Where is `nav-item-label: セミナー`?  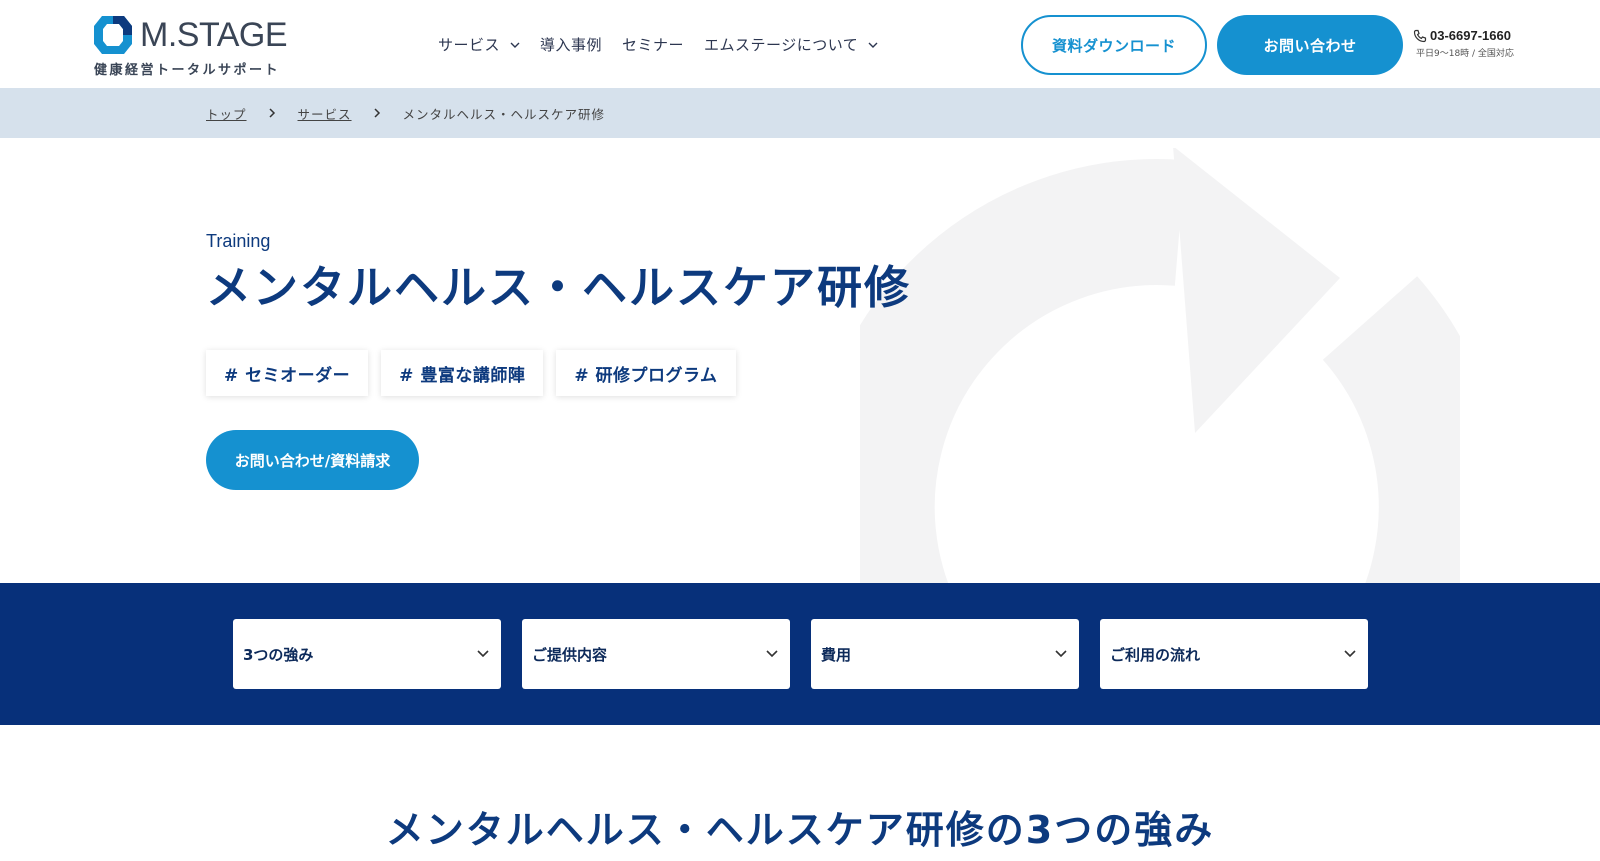 nav-item-label: セミナー is located at coordinates (653, 44).